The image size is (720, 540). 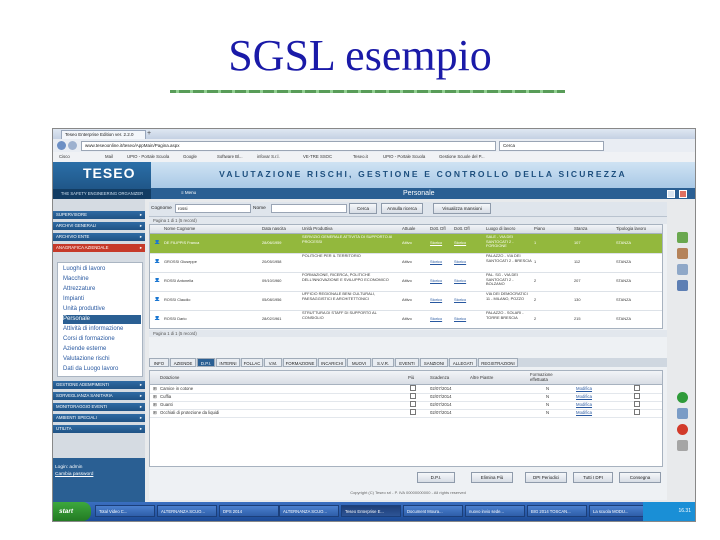 I want to click on pager-bottom: Pagina 1 di 1 (5 record), so click(x=408, y=333).